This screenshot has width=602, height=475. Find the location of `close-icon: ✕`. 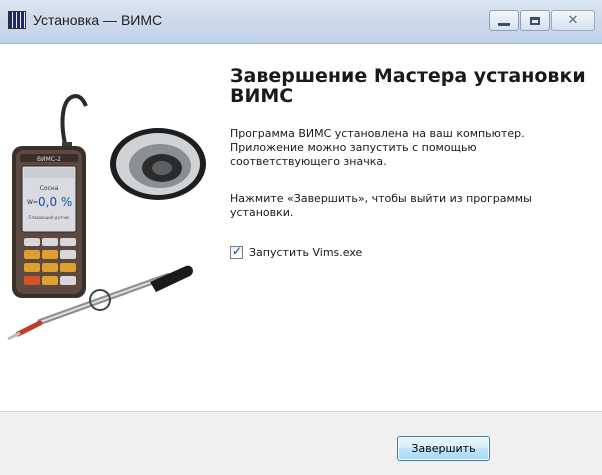

close-icon: ✕ is located at coordinates (573, 20).